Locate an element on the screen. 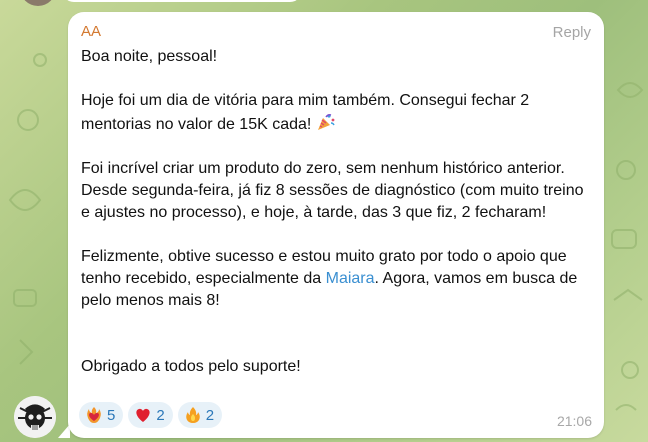 Image resolution: width=648 pixels, height=442 pixels. heart-on-fire-icon is located at coordinates (94, 415).